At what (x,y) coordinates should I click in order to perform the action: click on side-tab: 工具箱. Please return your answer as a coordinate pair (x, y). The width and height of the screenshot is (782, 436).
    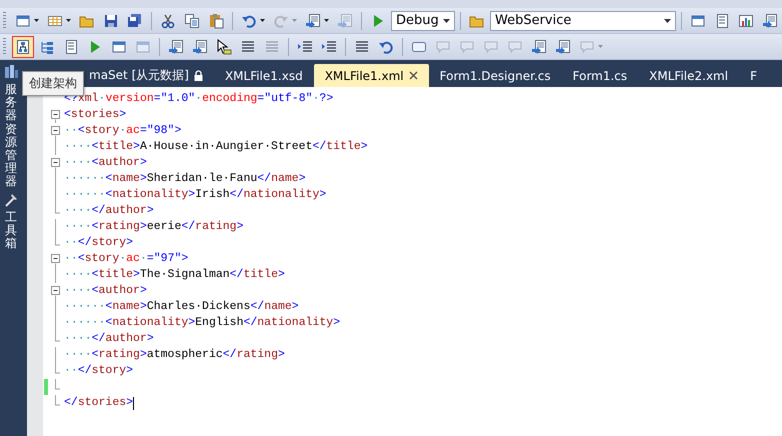
    Looking at the image, I should click on (11, 230).